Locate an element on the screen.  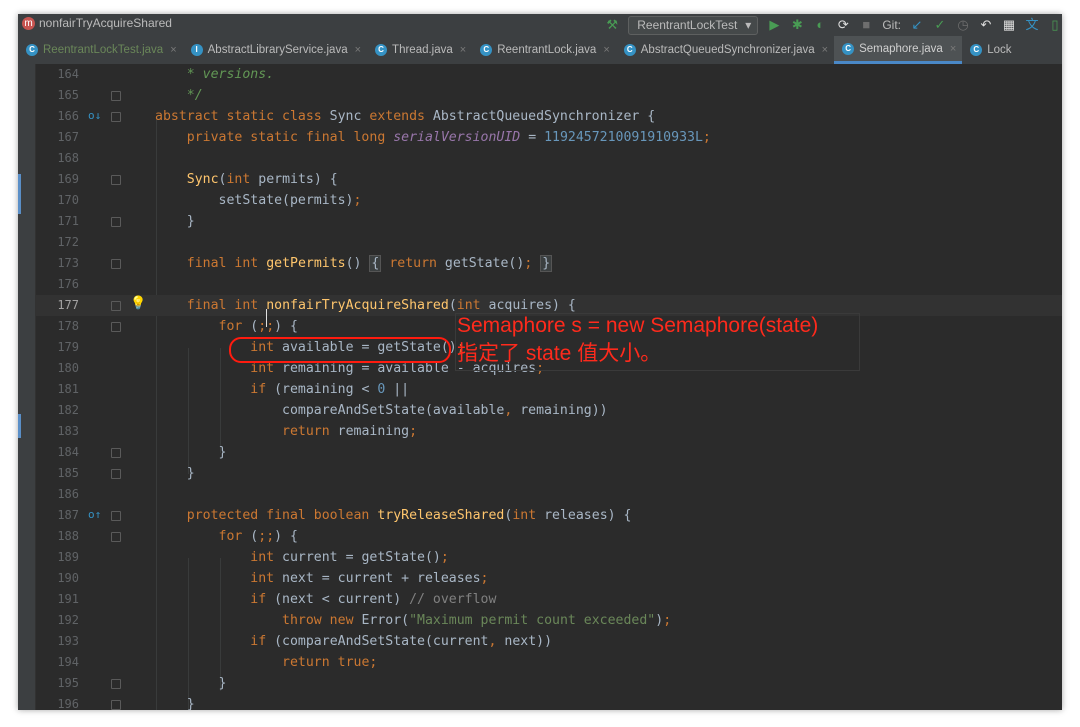
line-number: 190 is located at coordinates (57, 578).